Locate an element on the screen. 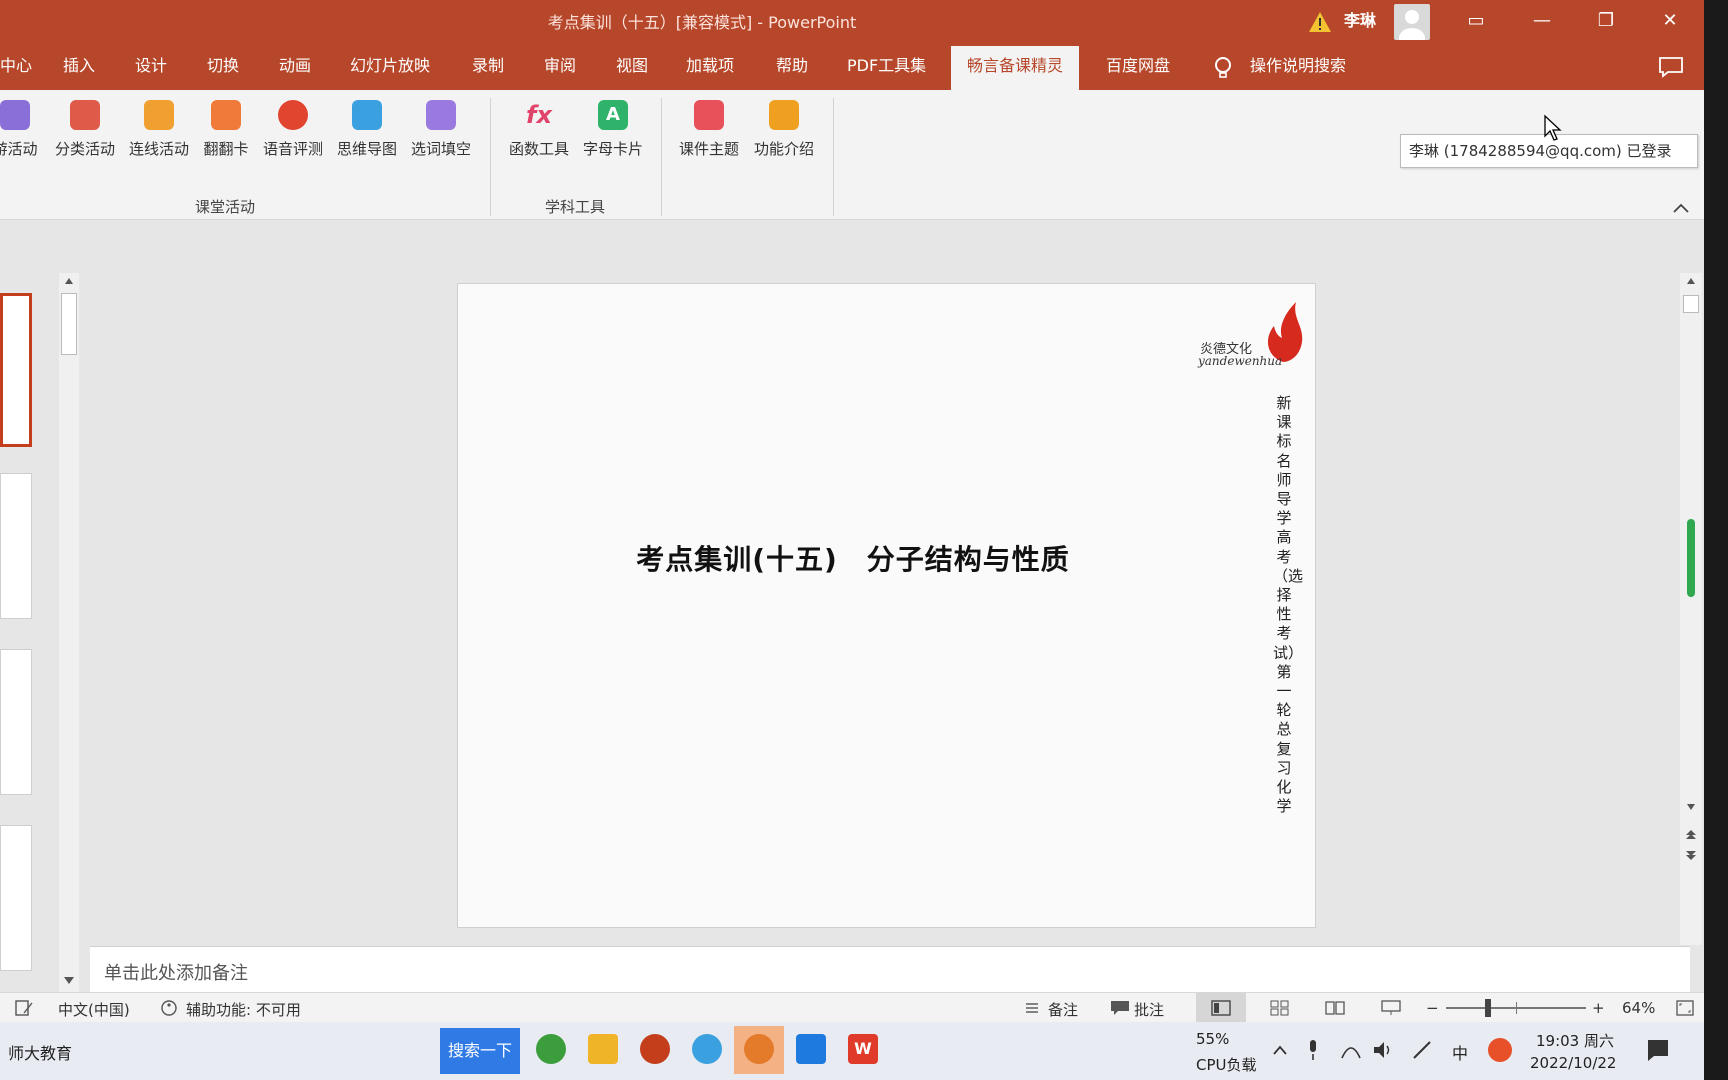 The height and width of the screenshot is (1080, 1728). clock-time: 19:03 周六 is located at coordinates (1575, 1040).